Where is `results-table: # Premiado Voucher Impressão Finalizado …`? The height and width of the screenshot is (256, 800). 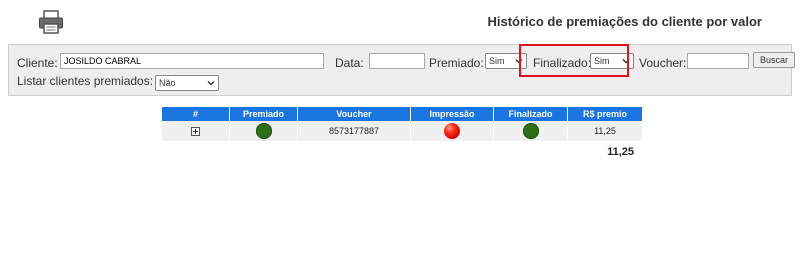
results-table: # Premiado Voucher Impressão Finalizado … is located at coordinates (402, 124).